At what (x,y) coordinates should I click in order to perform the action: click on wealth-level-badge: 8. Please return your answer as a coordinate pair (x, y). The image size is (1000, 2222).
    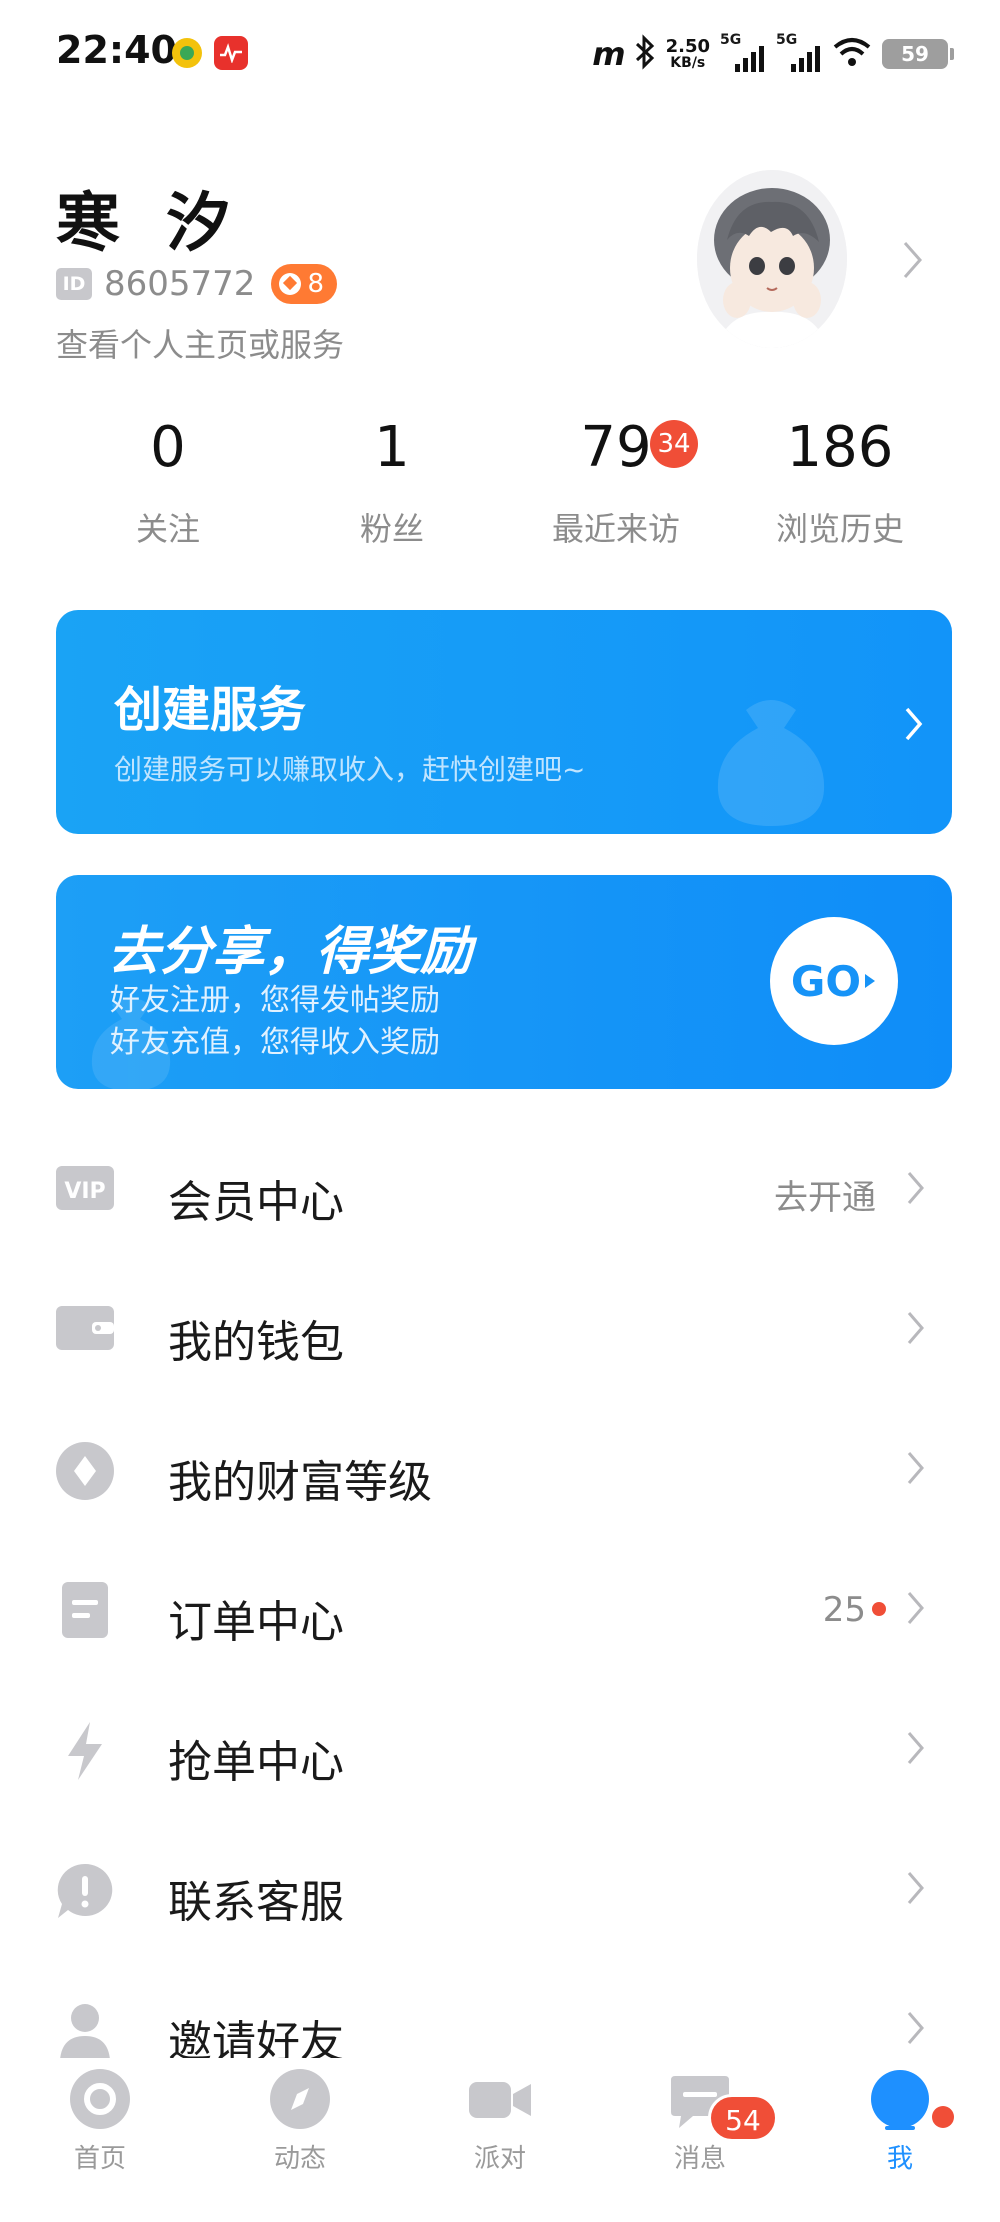
    Looking at the image, I should click on (304, 284).